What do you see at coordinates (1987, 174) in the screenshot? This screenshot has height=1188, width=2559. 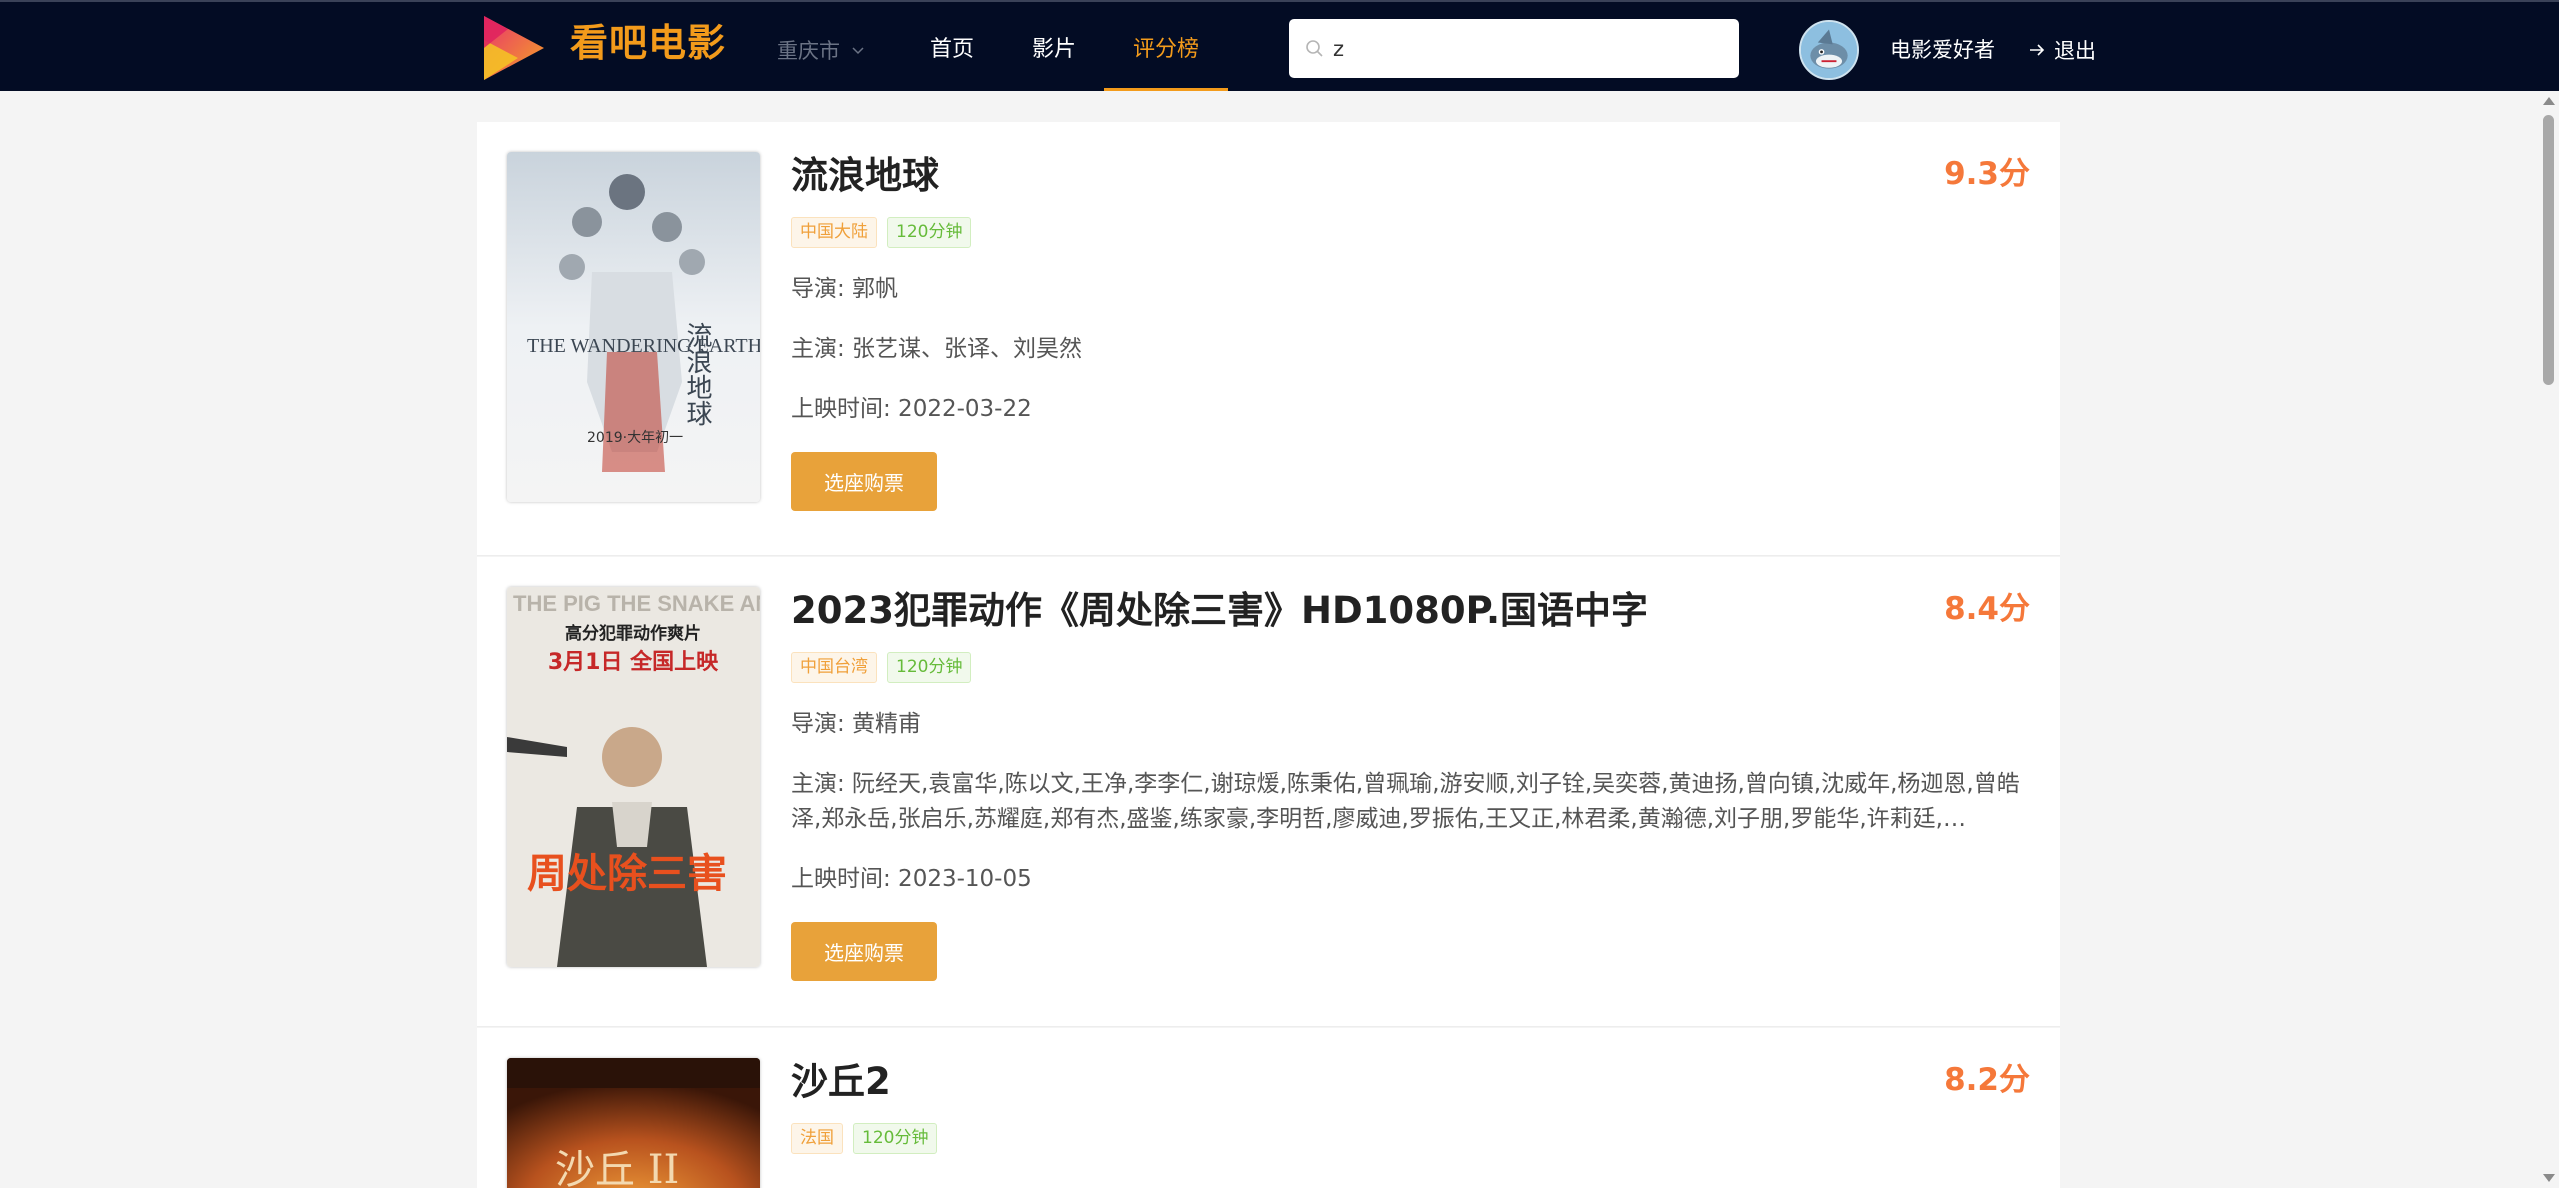 I see `movie-score: 9.3分` at bounding box center [1987, 174].